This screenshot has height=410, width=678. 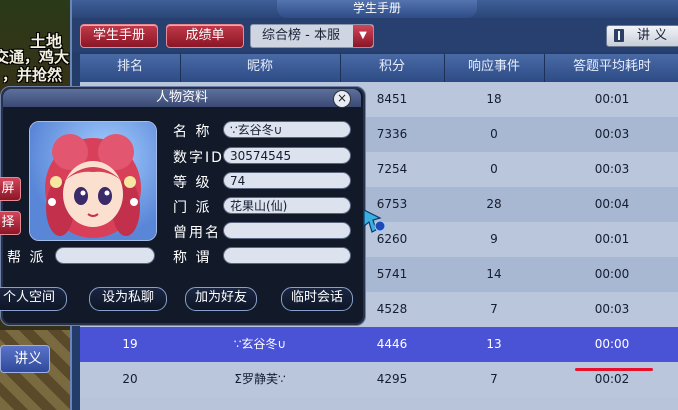 I want to click on close-icon: ×, so click(x=342, y=99).